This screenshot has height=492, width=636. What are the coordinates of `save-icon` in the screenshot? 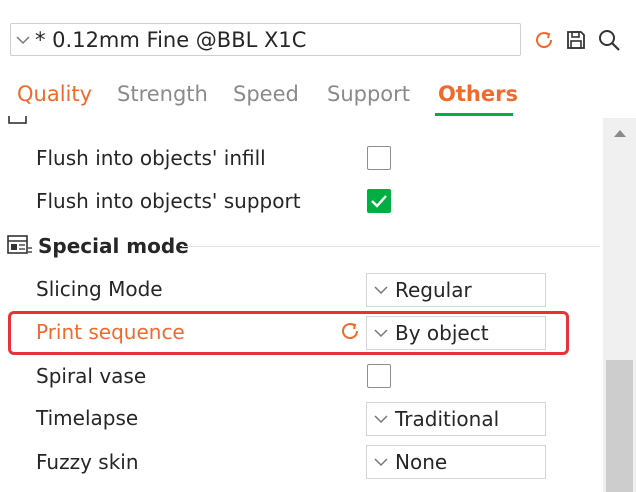 It's located at (576, 40).